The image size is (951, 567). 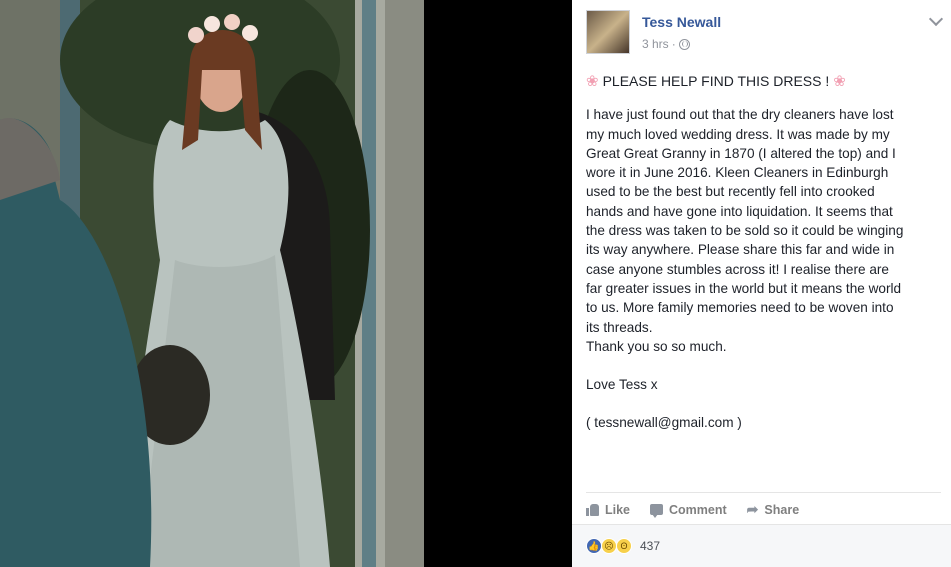 I want to click on post-header: Tess Newall 3 hrs ·, so click(x=765, y=33).